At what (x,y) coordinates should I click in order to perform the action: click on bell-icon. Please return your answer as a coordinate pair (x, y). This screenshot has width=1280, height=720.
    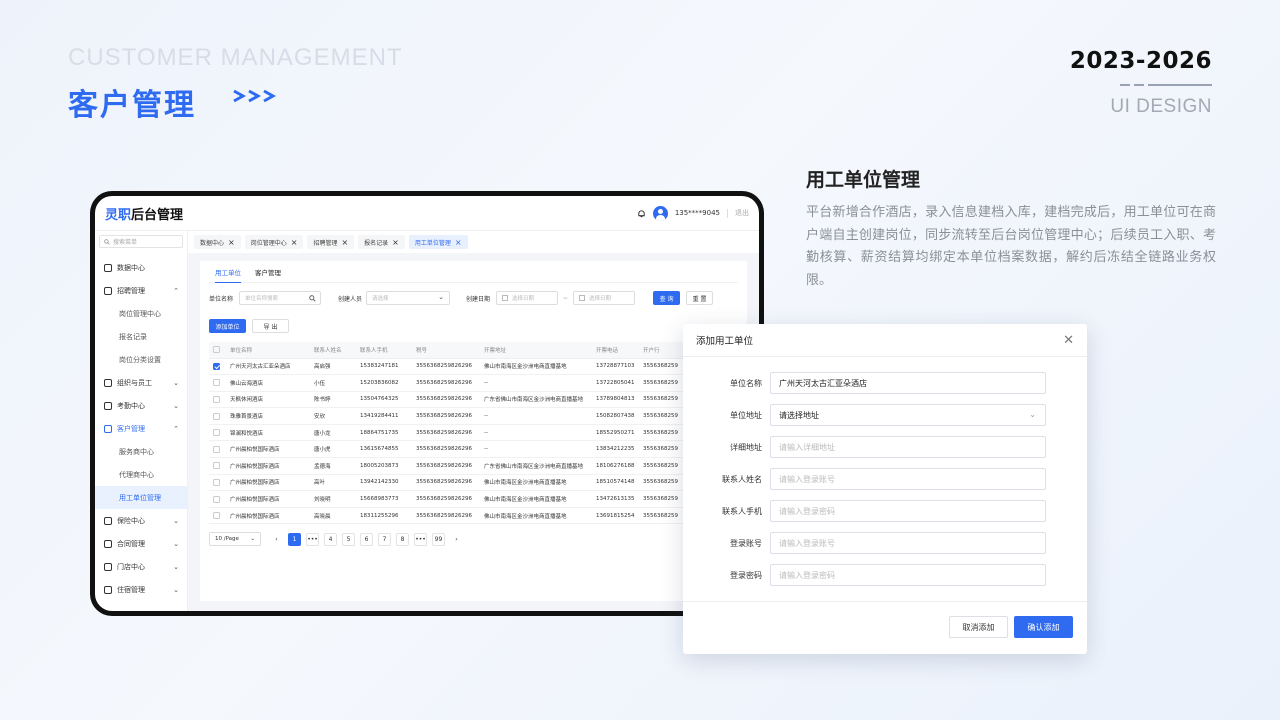
    Looking at the image, I should click on (641, 213).